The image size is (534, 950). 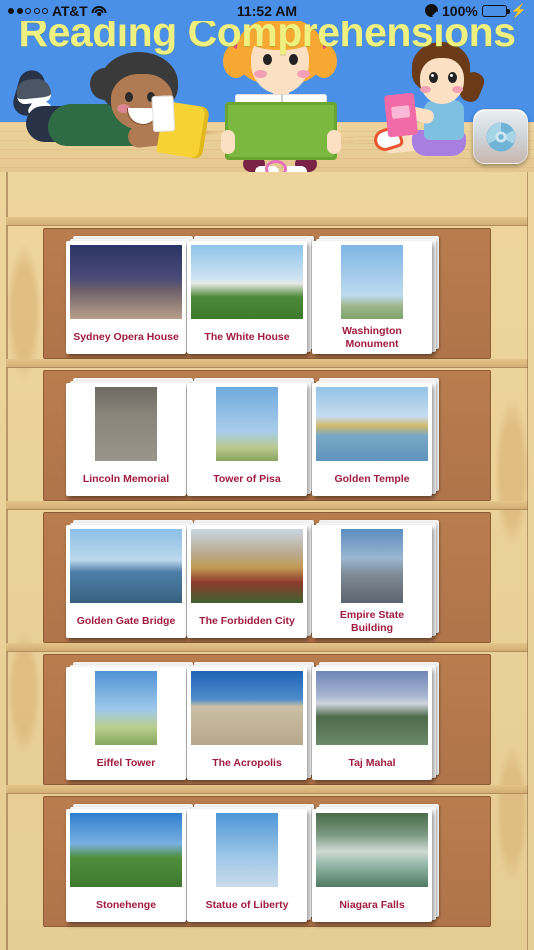 I want to click on card-title-label: Golden Gate Bridge, so click(x=126, y=621).